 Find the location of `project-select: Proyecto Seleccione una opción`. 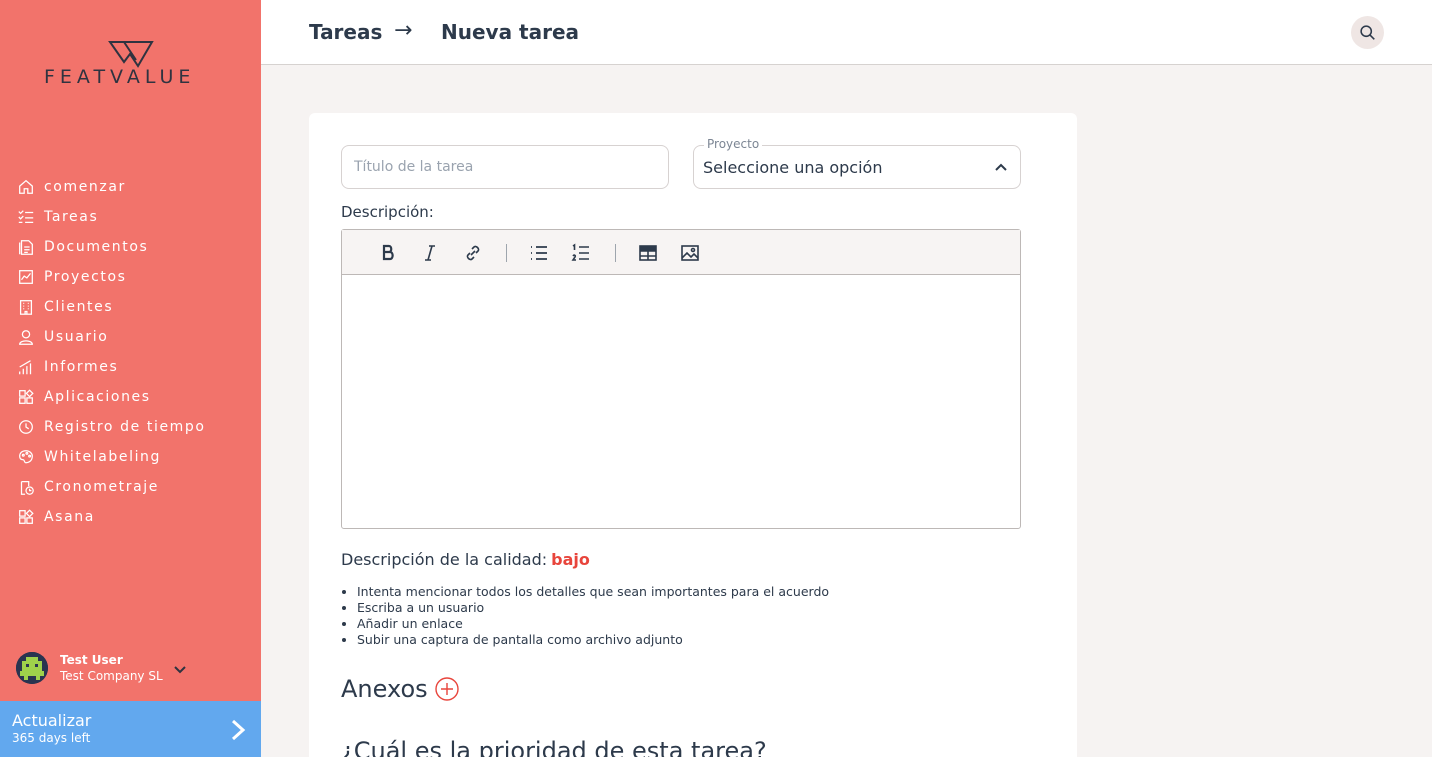

project-select: Proyecto Seleccione una opción is located at coordinates (857, 163).